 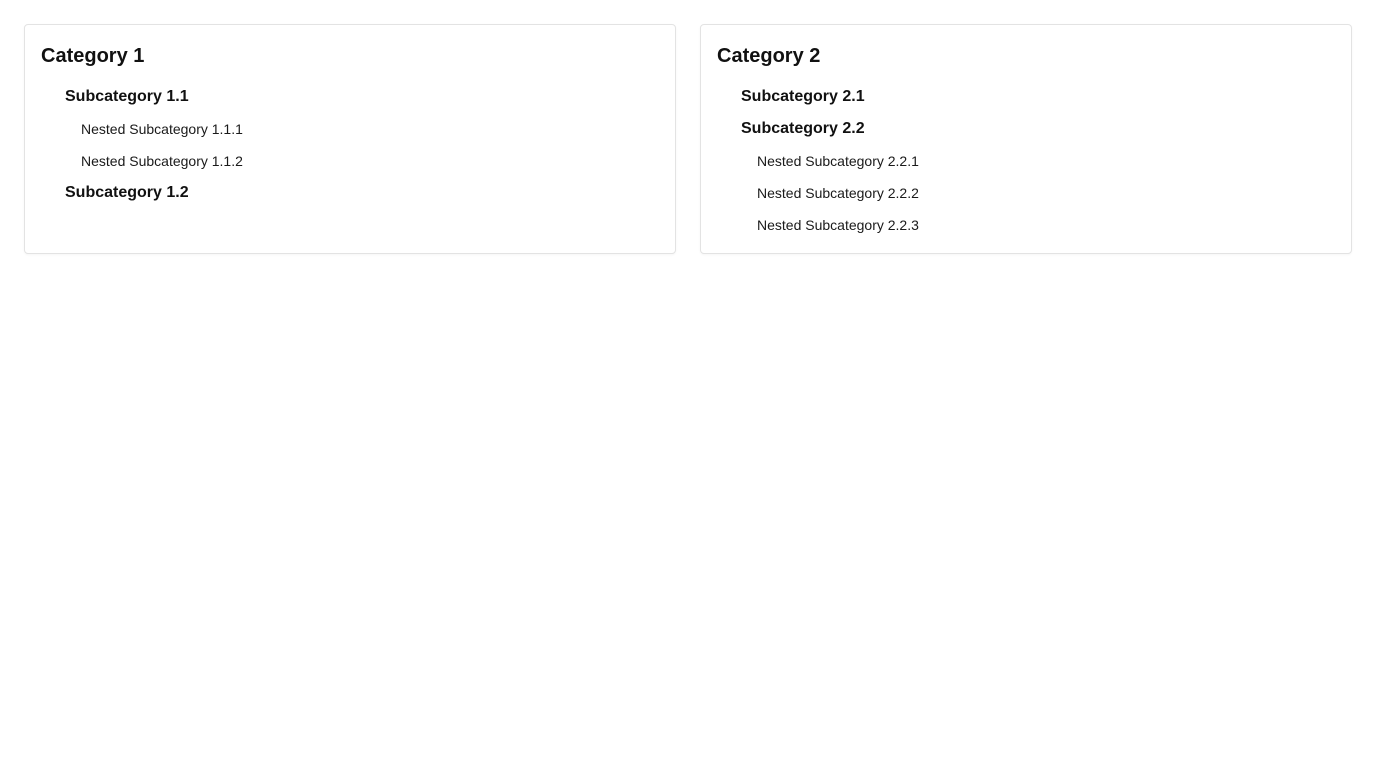 What do you see at coordinates (838, 225) in the screenshot?
I see `nested-subcategory-item-2-2-3: Nested Subcategory 2.2.3` at bounding box center [838, 225].